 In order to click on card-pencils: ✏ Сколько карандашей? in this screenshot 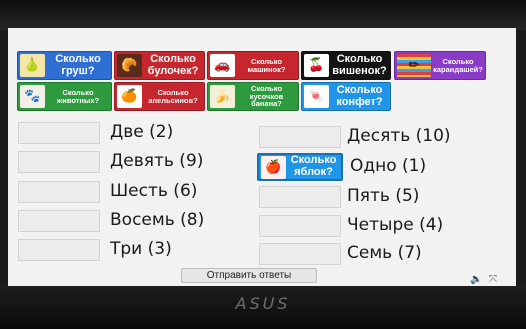, I will do `click(440, 65)`.